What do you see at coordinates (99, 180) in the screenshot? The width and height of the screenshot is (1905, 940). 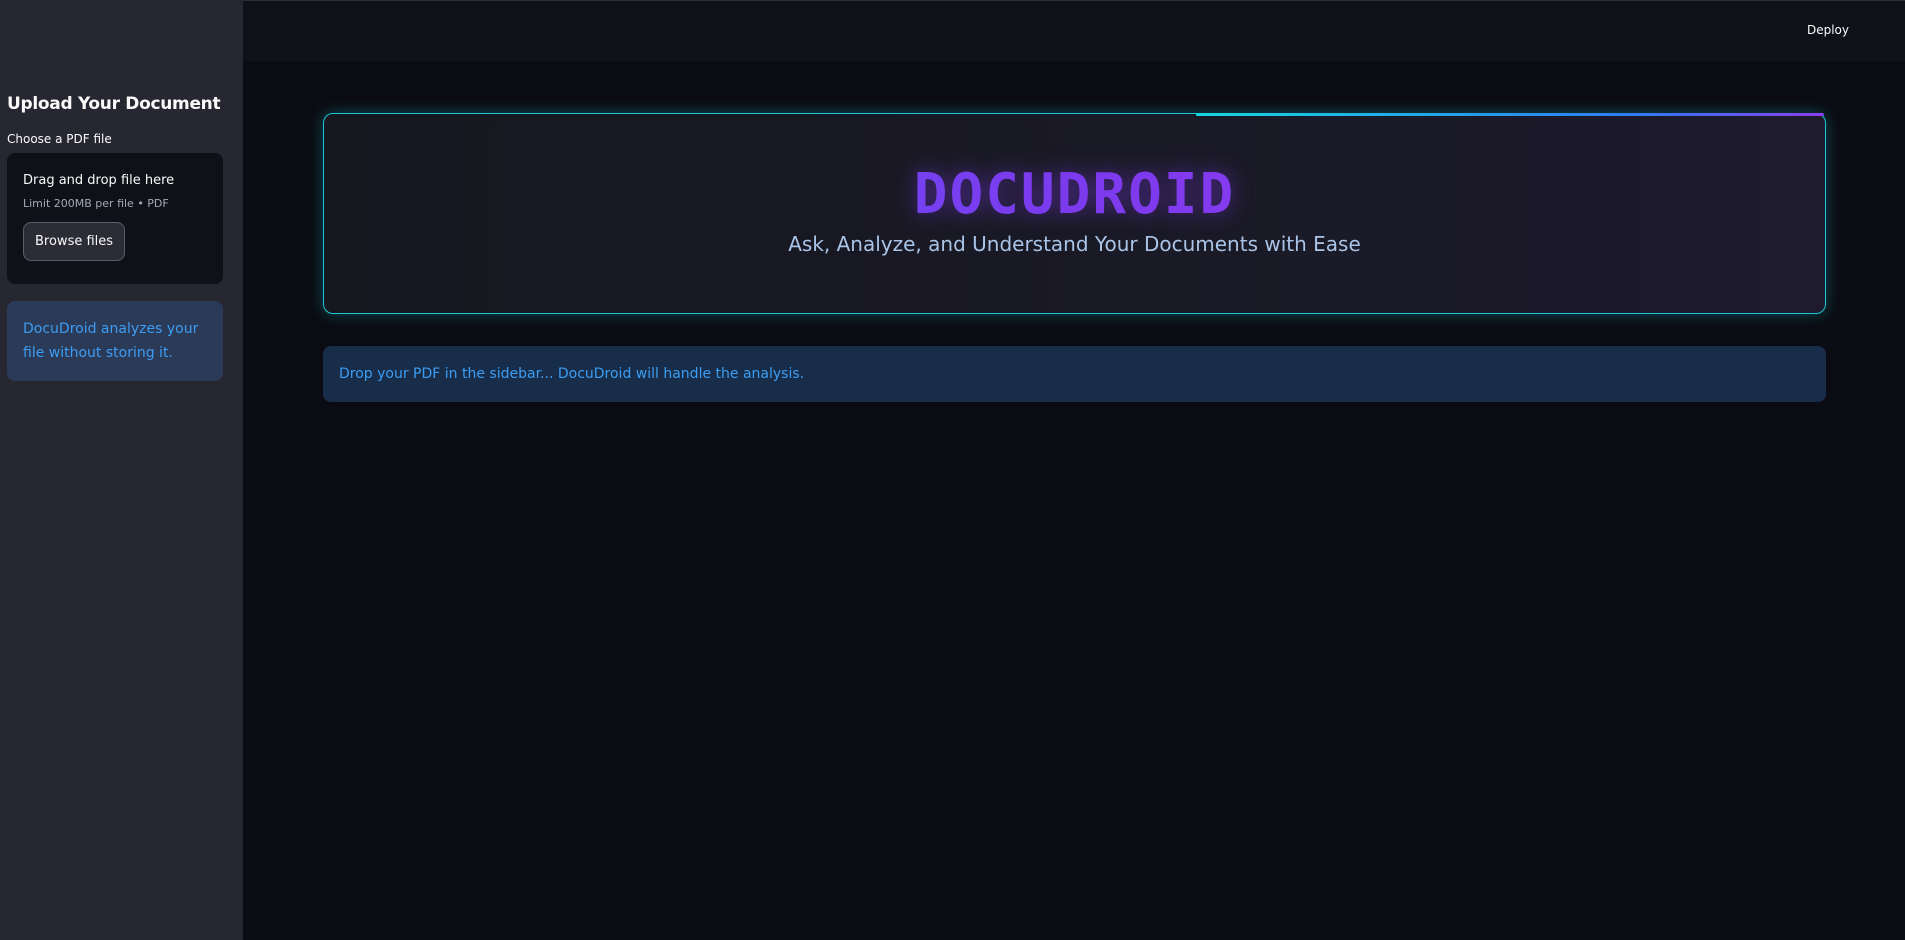 I see `dropzone-title: Drag and drop file here` at bounding box center [99, 180].